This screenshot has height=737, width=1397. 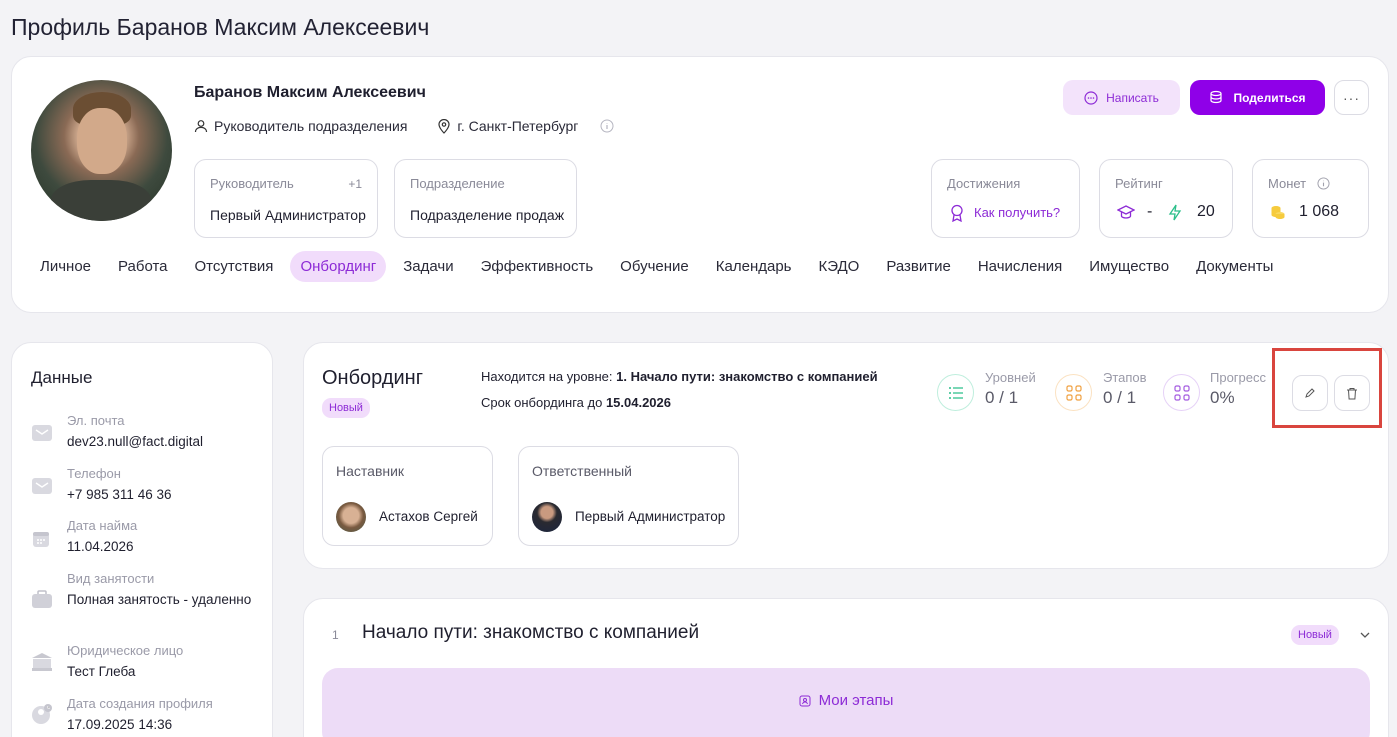 I want to click on delete-button, so click(x=1352, y=393).